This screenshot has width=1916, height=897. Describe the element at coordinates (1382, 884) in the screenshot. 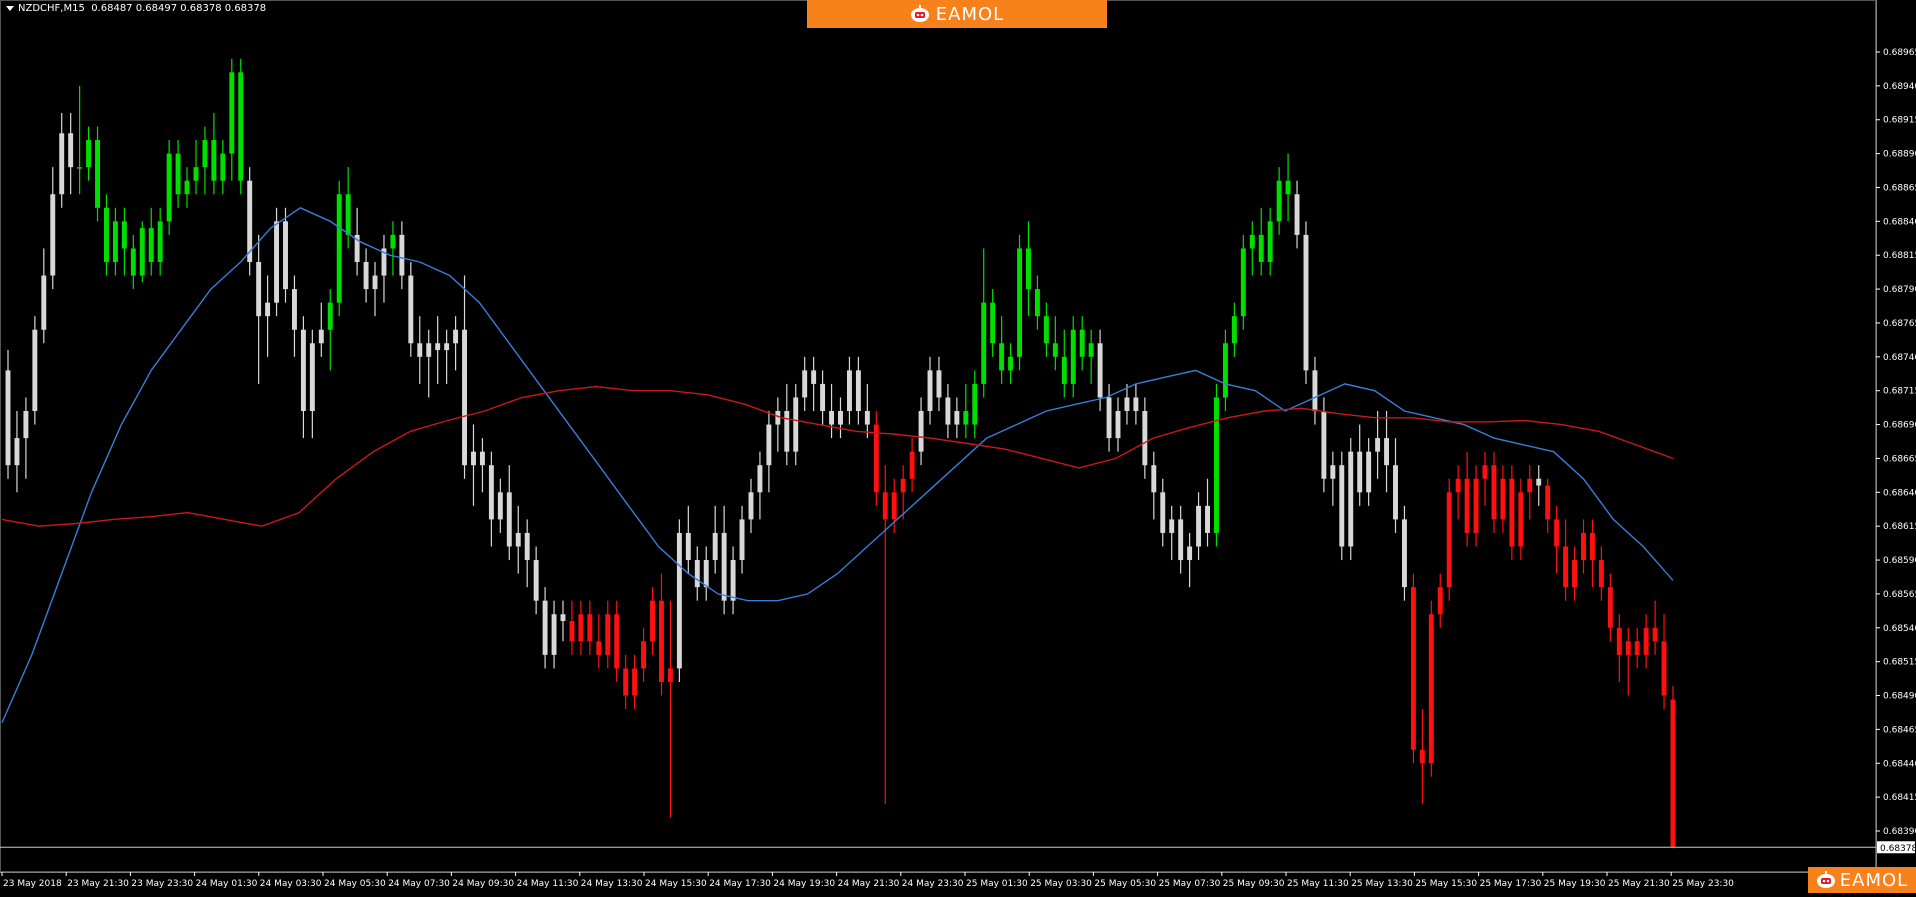

I see `x-tick-label: 25 May 13:30` at that location.